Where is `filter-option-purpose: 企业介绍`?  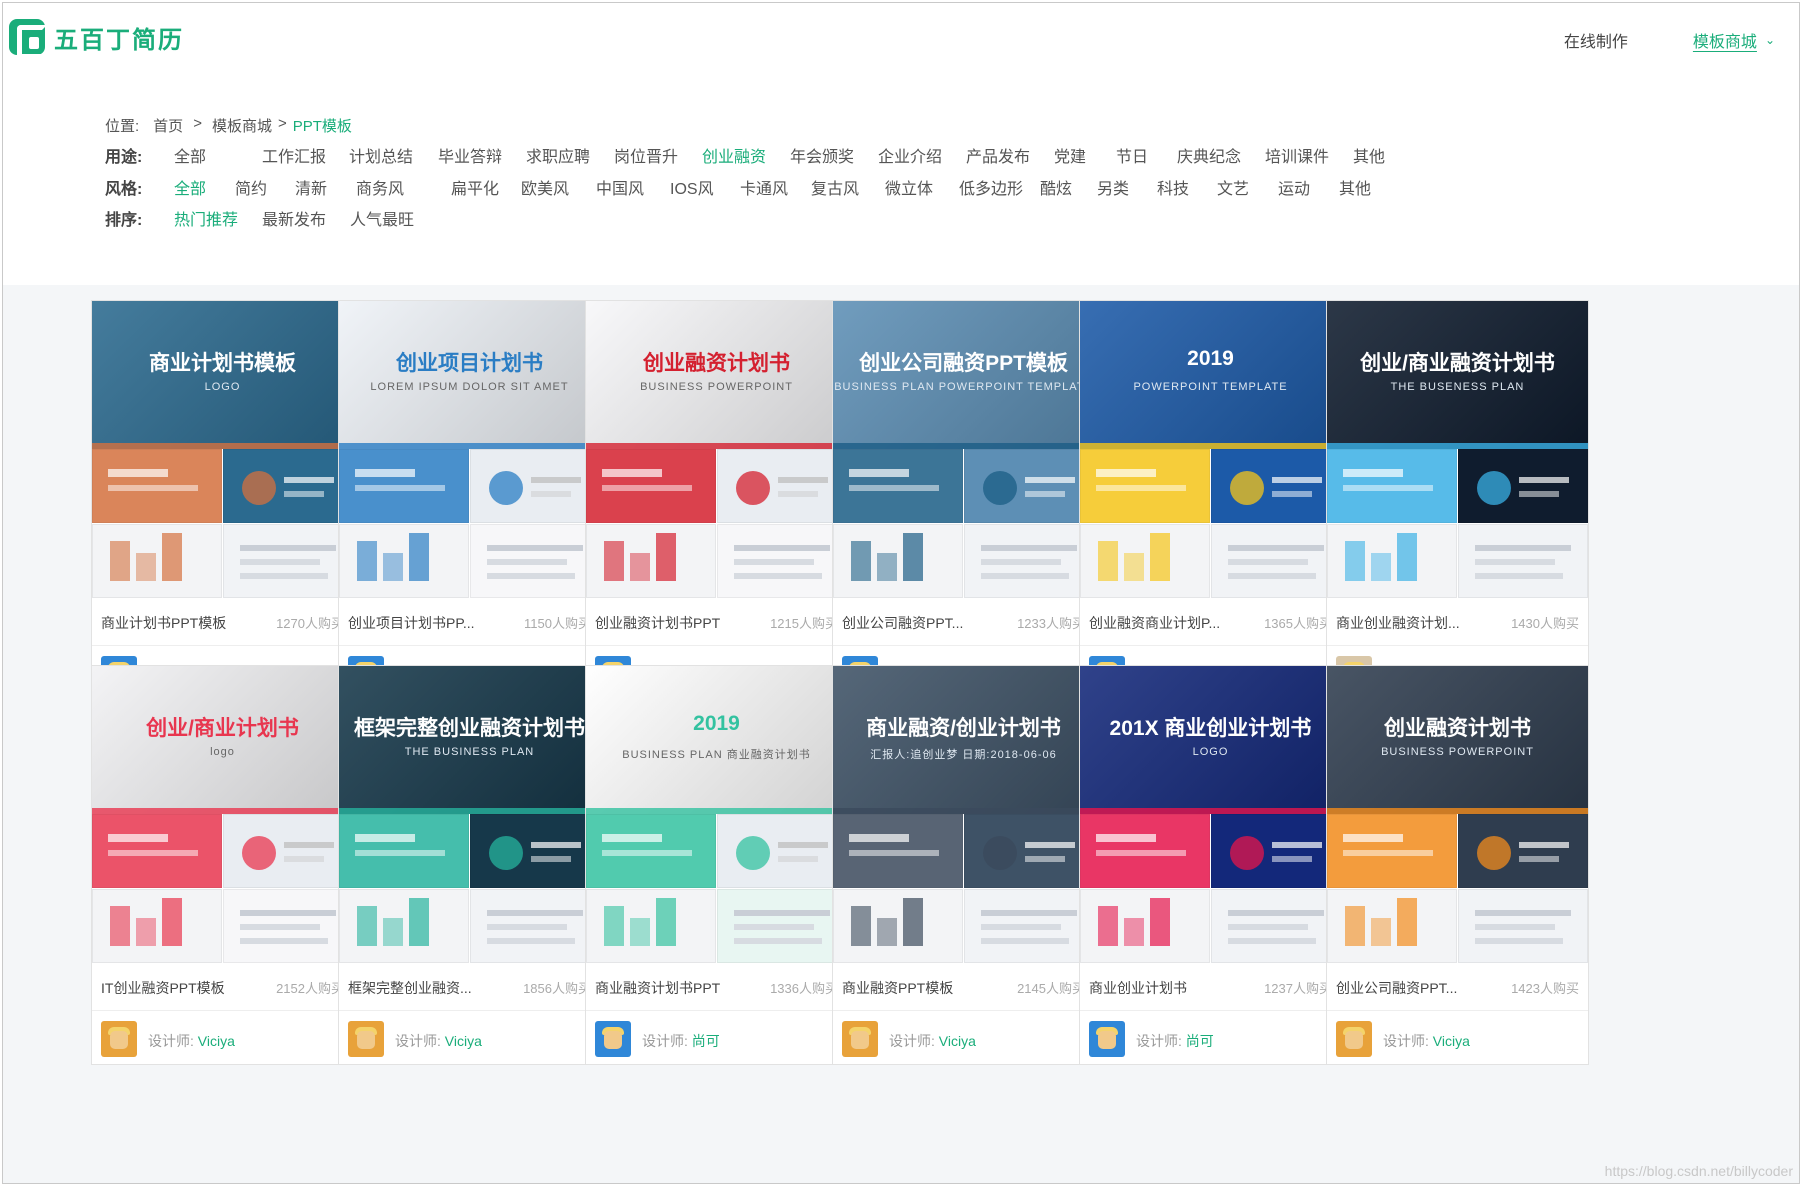 filter-option-purpose: 企业介绍 is located at coordinates (922, 155).